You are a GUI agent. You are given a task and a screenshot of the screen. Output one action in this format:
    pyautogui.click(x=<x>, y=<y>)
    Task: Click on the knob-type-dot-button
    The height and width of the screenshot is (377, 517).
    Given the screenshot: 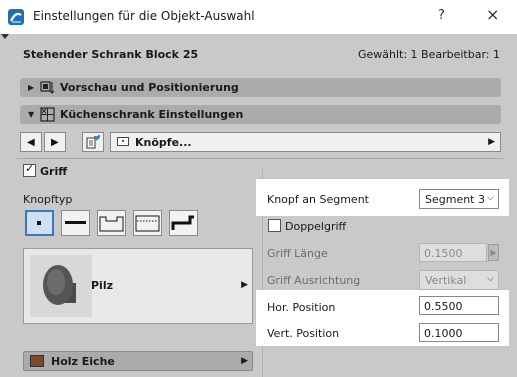 What is the action you would take?
    pyautogui.click(x=39, y=223)
    